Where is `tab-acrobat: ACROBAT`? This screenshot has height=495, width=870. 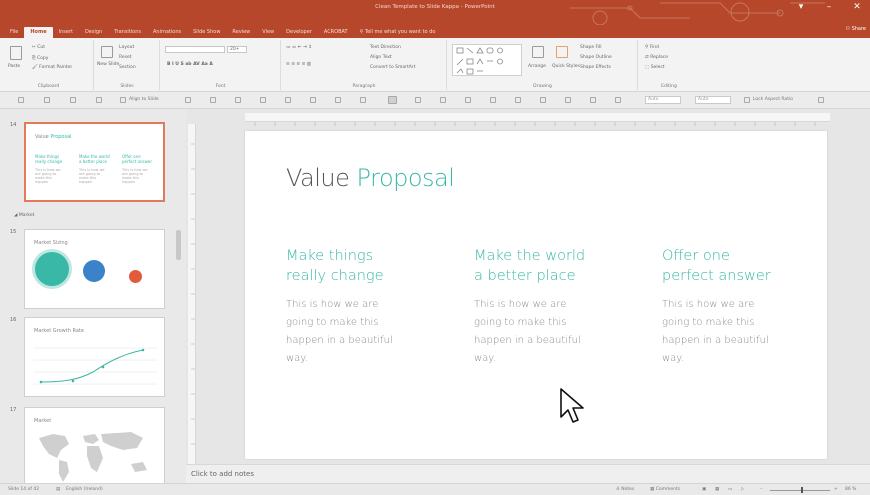 tab-acrobat: ACROBAT is located at coordinates (336, 32).